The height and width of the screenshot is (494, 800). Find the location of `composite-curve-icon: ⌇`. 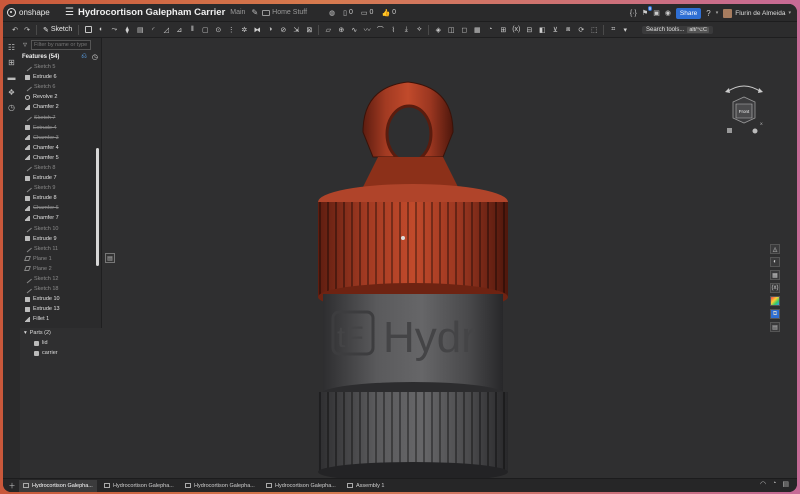

composite-curve-icon: ⌇ is located at coordinates (393, 30).